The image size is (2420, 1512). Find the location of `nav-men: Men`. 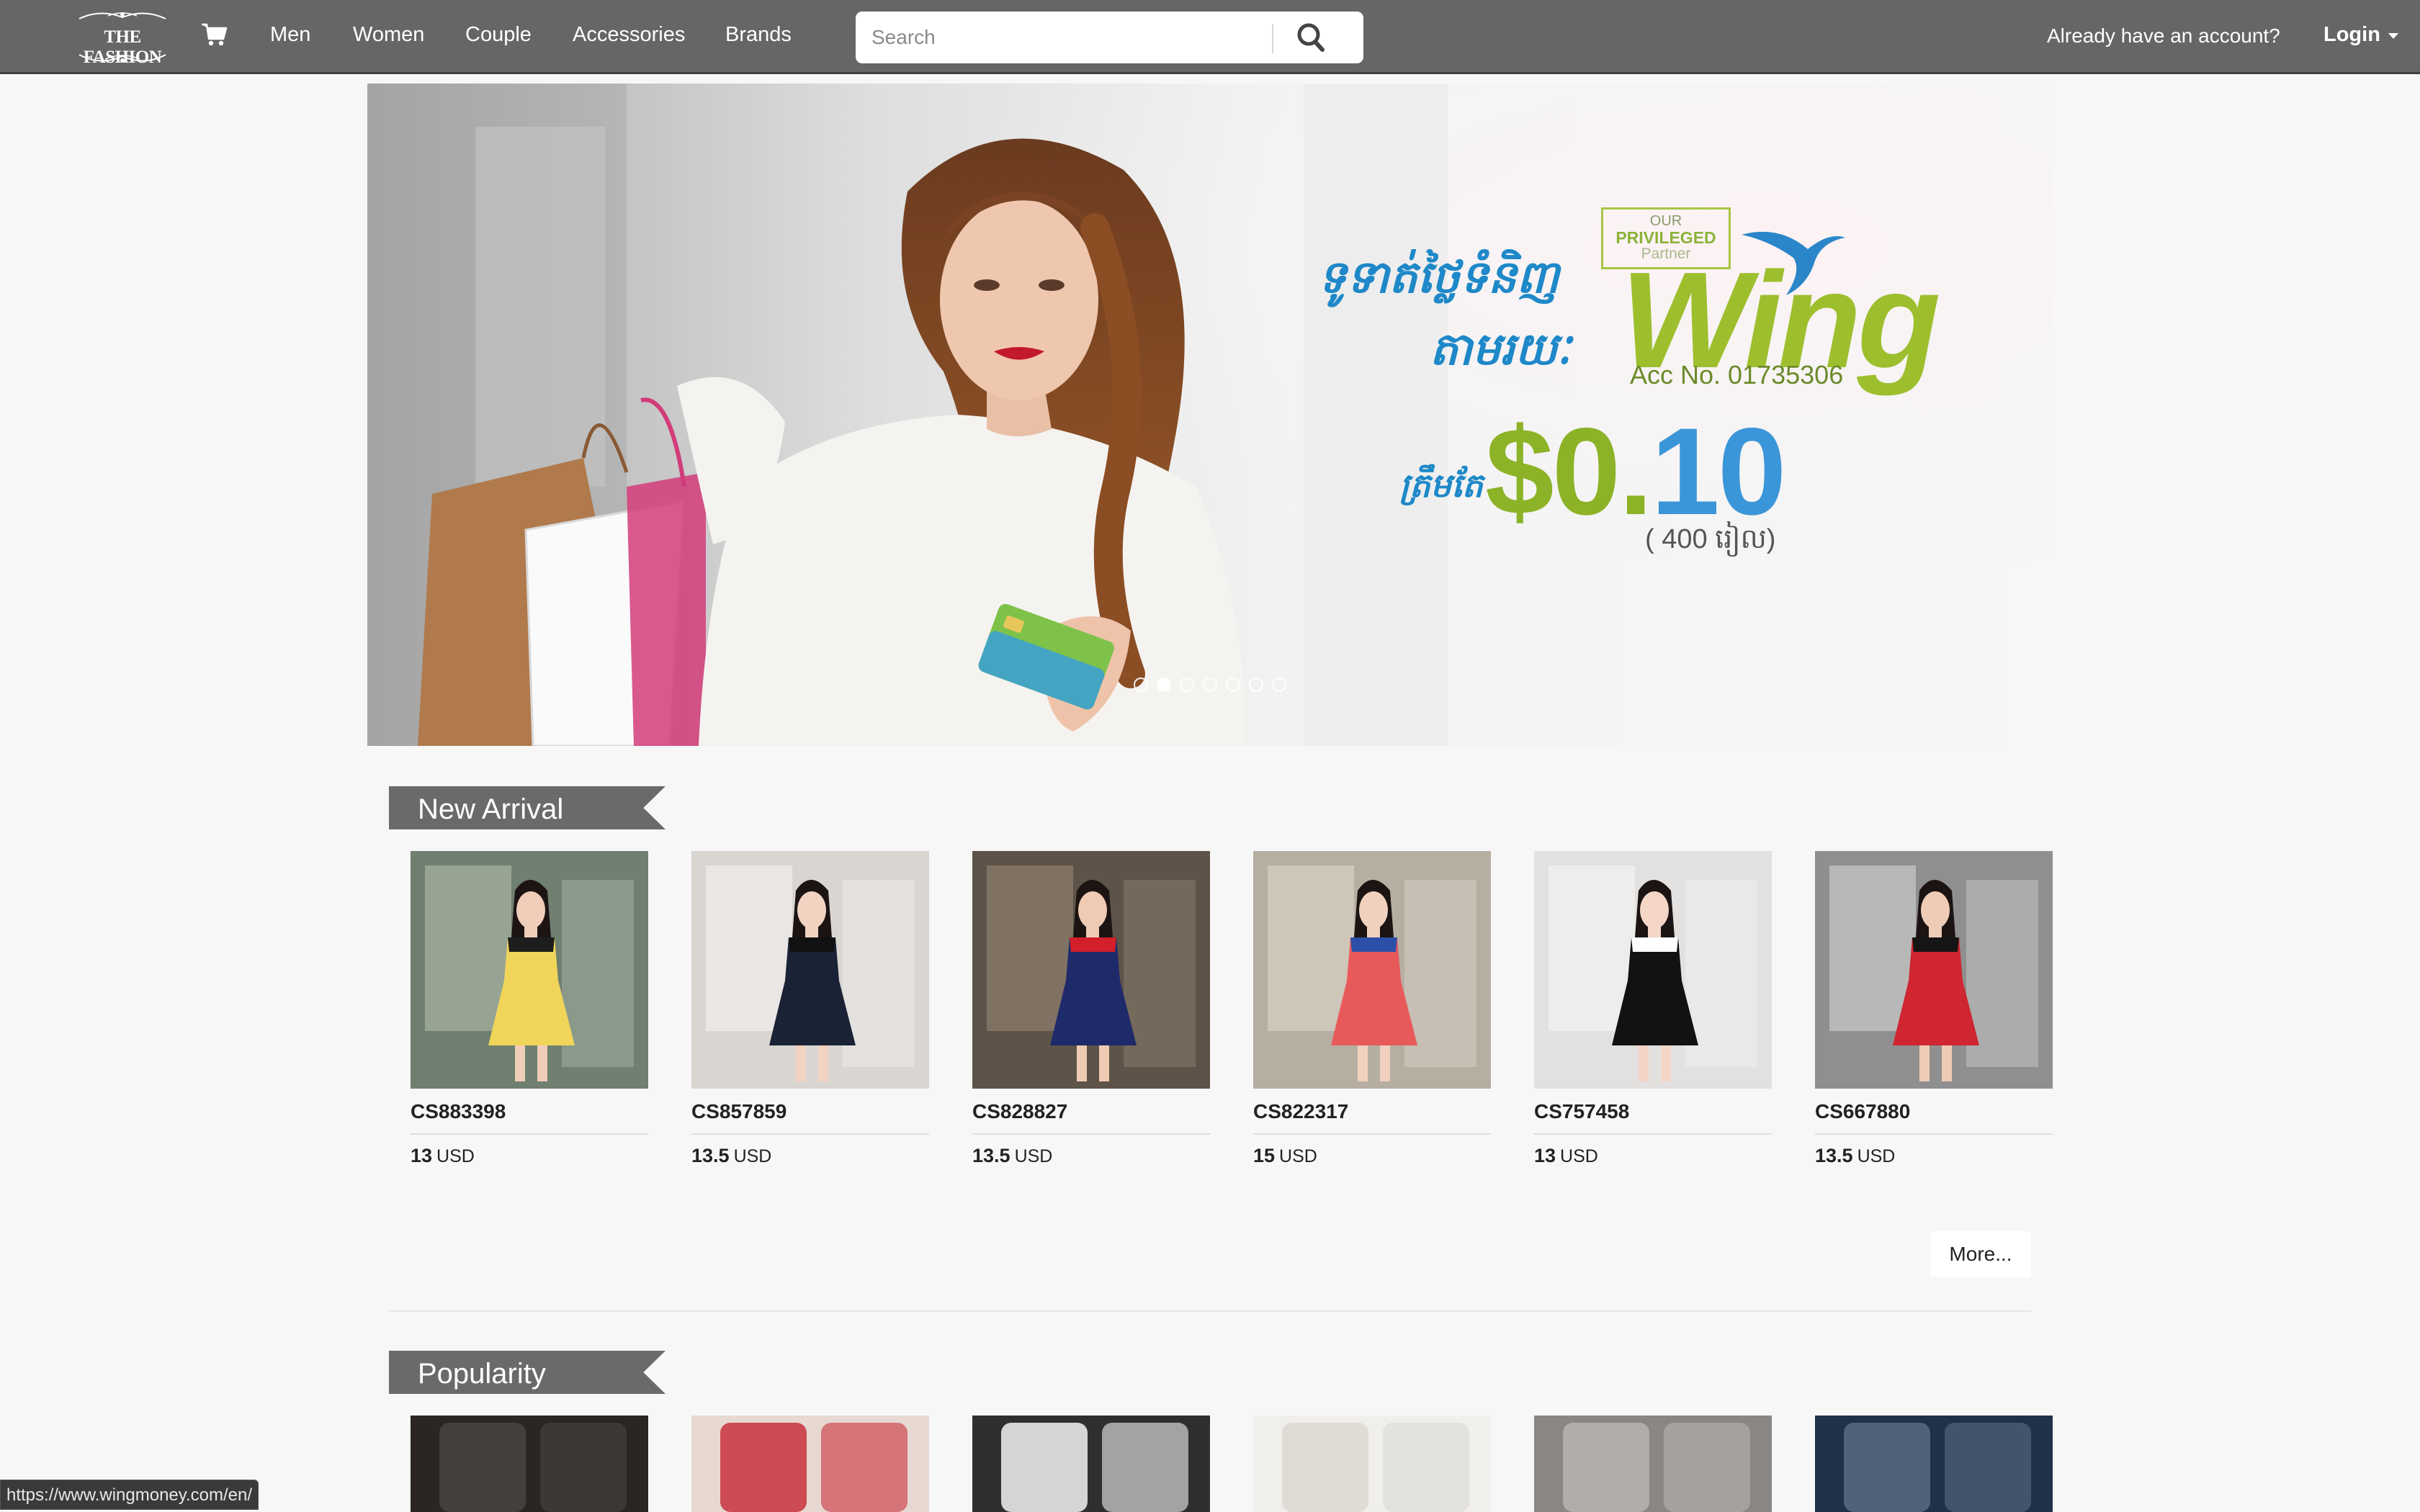

nav-men: Men is located at coordinates (290, 35).